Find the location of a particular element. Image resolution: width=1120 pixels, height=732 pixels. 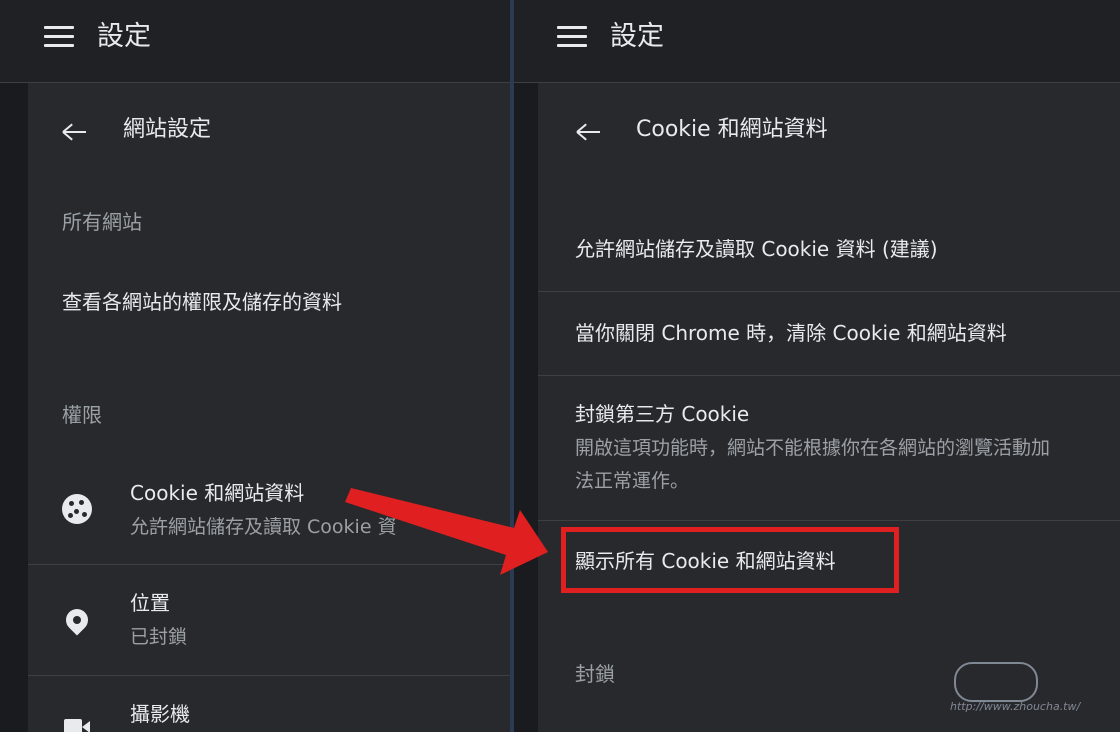

watermark: http://www.zhoucha.tw/ is located at coordinates (1030, 690).